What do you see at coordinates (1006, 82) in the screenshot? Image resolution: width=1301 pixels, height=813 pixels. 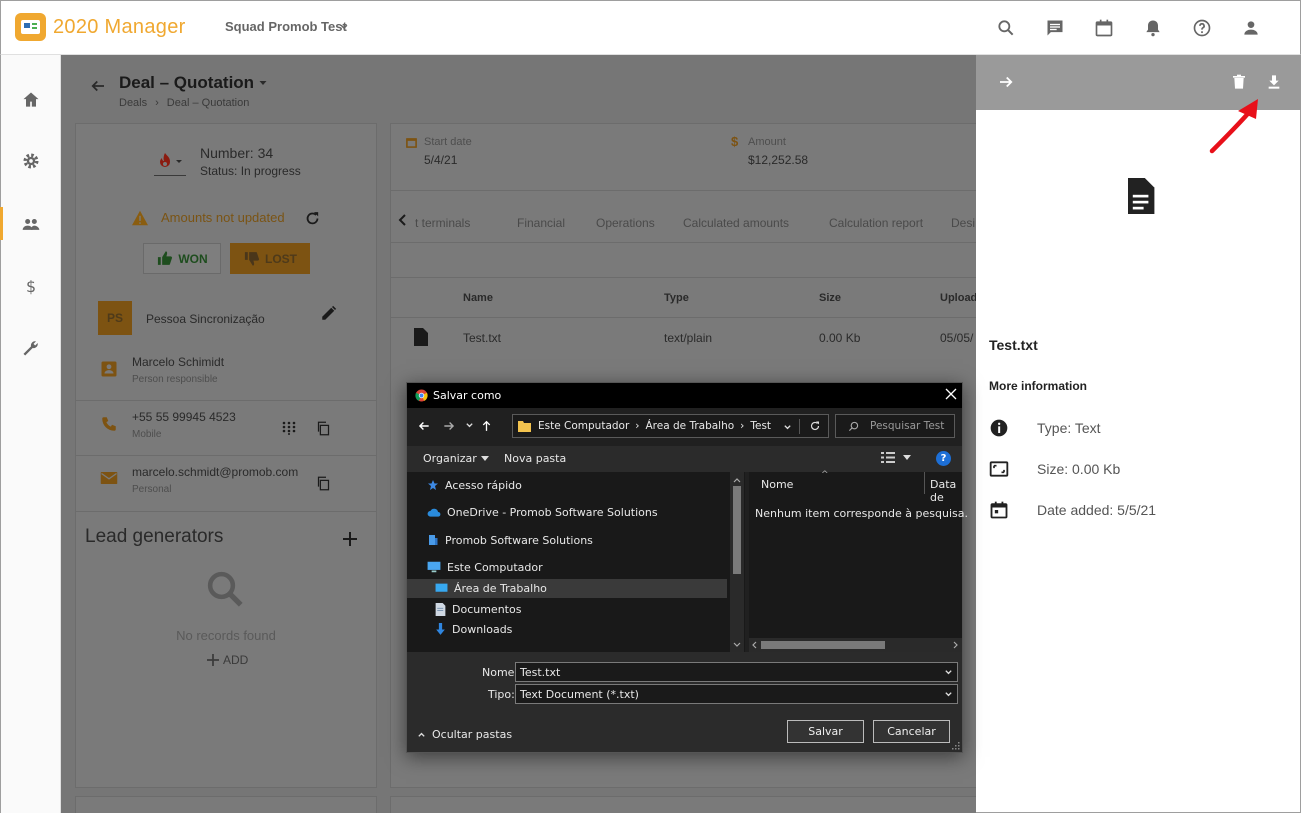 I see `close-panel-arrow-icon` at bounding box center [1006, 82].